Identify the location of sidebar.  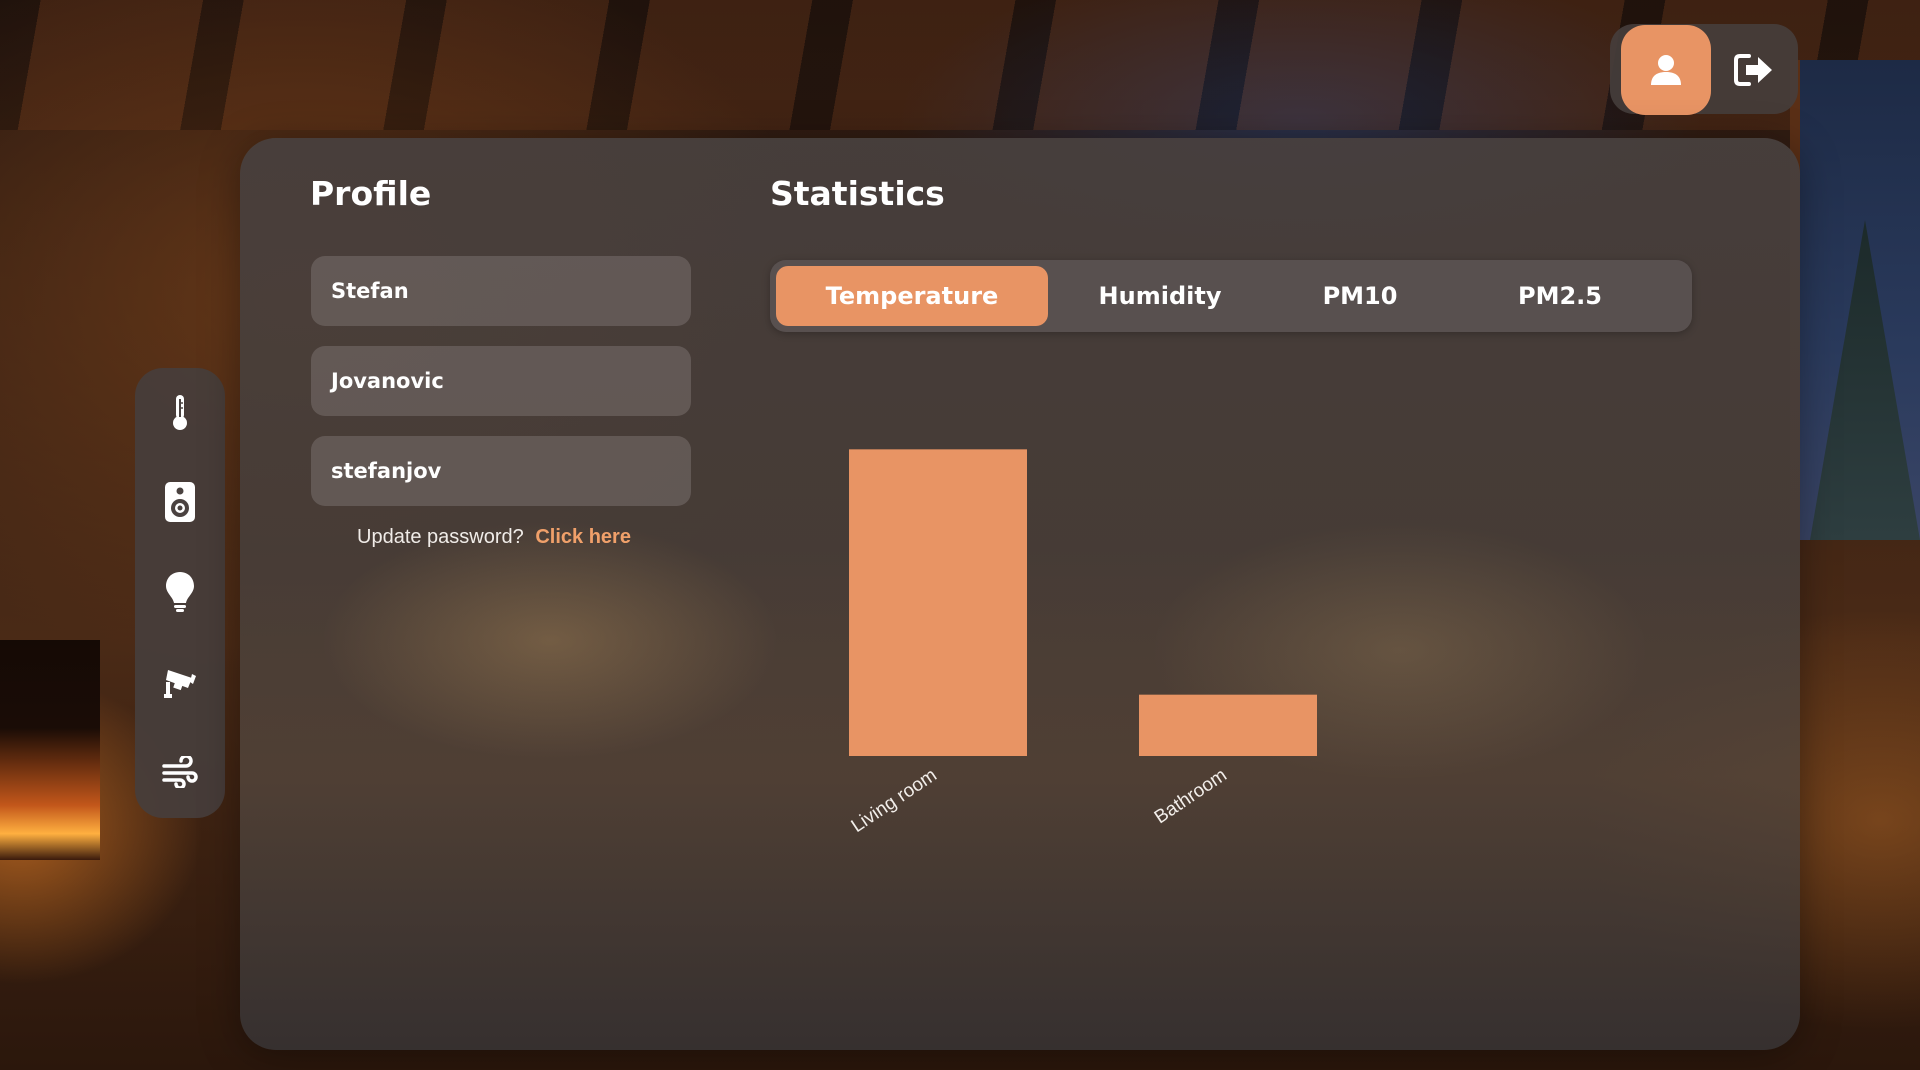
(180, 593).